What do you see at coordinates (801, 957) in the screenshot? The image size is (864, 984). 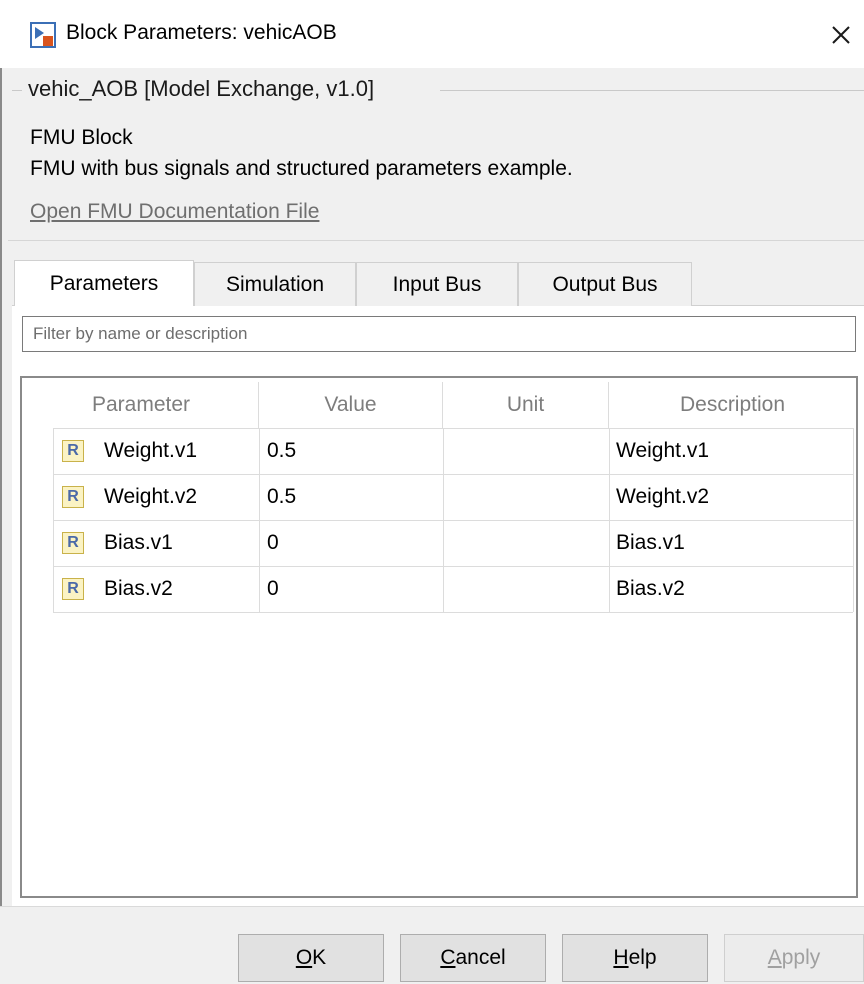 I see `button-label: pply` at bounding box center [801, 957].